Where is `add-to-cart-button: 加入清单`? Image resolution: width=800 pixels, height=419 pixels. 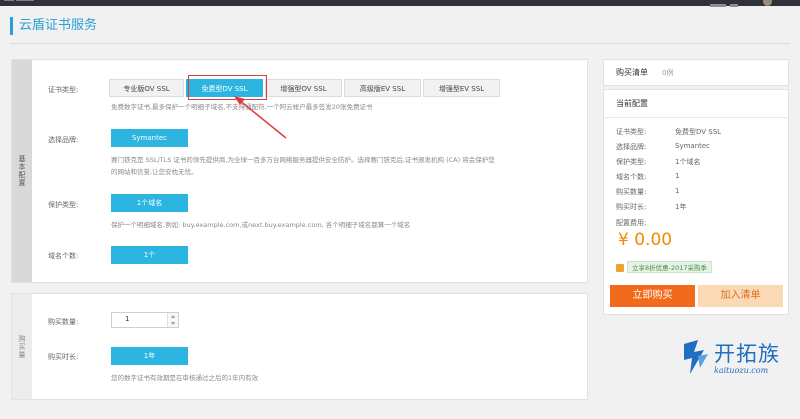 add-to-cart-button: 加入清单 is located at coordinates (740, 296).